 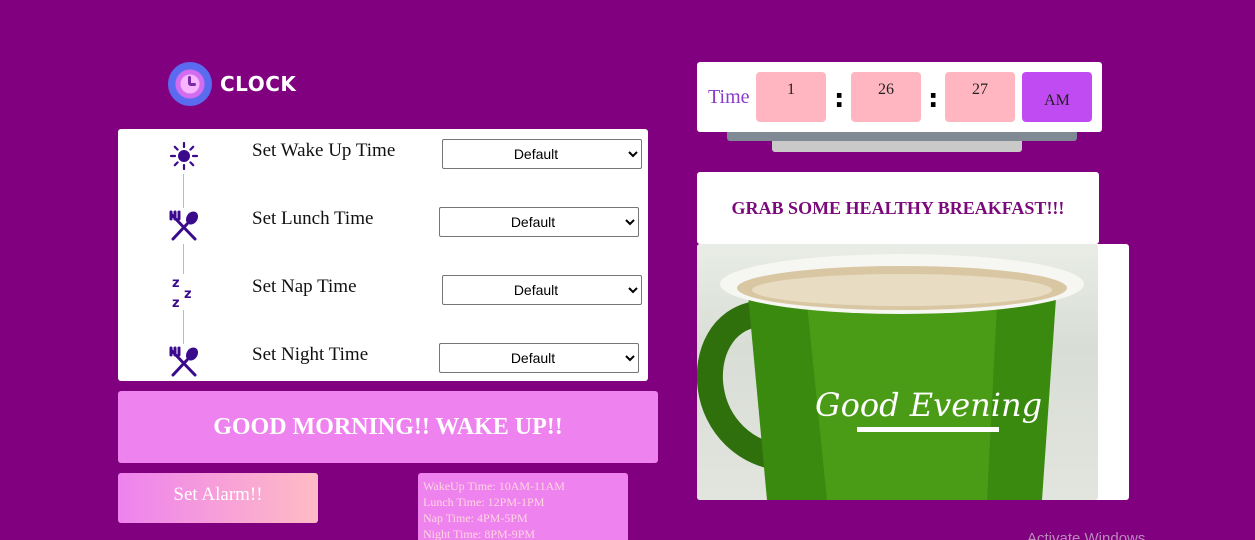 What do you see at coordinates (383, 362) in the screenshot?
I see `night-row: Set Night Time Default` at bounding box center [383, 362].